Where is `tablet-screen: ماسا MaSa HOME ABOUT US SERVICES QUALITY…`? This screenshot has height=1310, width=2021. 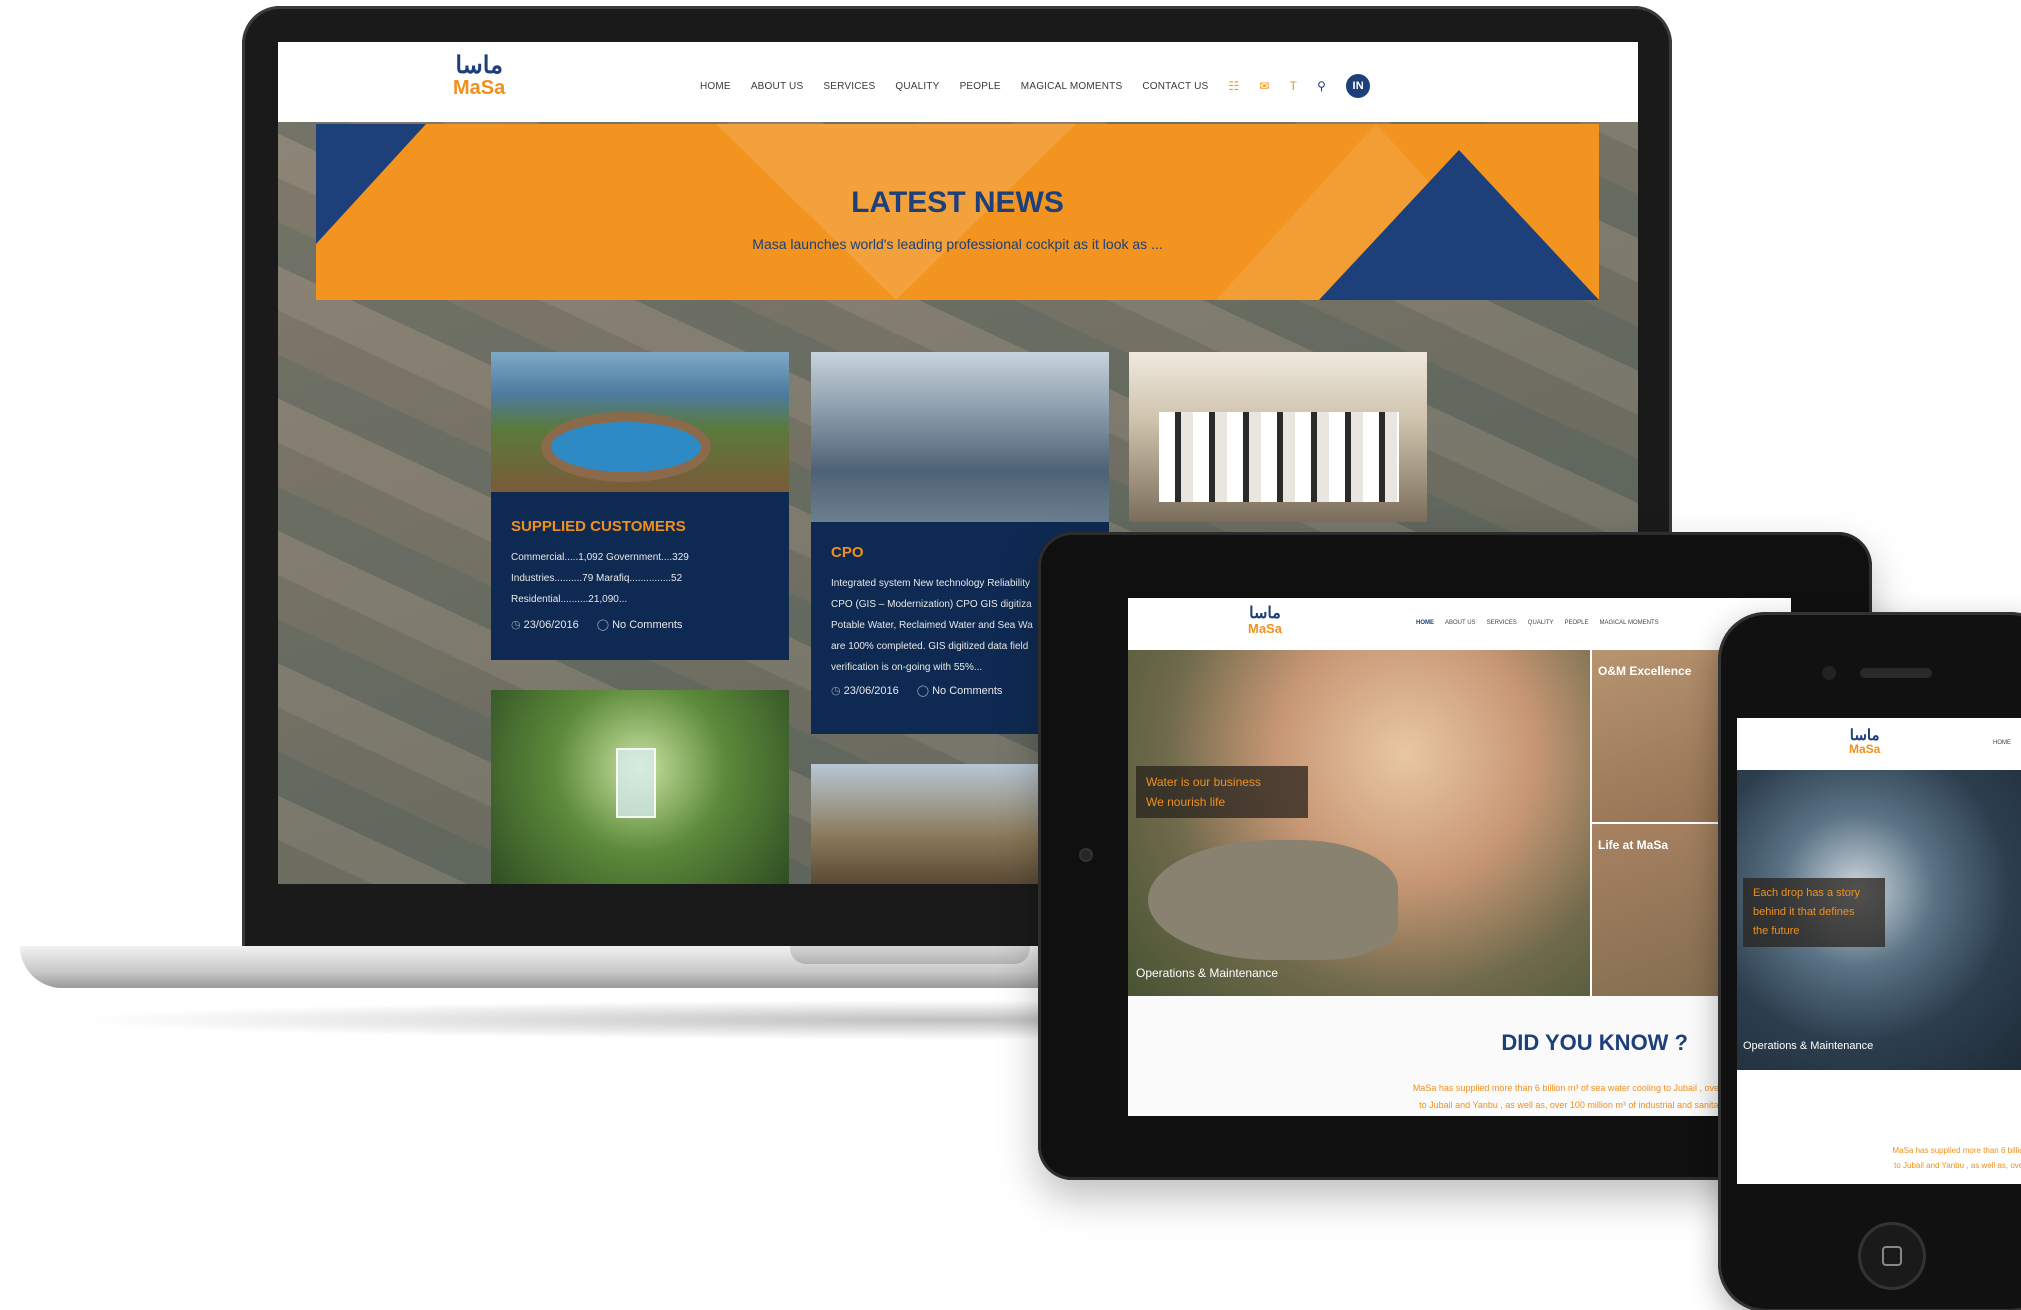
tablet-screen: ماسا MaSa HOME ABOUT US SERVICES QUALITY… is located at coordinates (1459, 857).